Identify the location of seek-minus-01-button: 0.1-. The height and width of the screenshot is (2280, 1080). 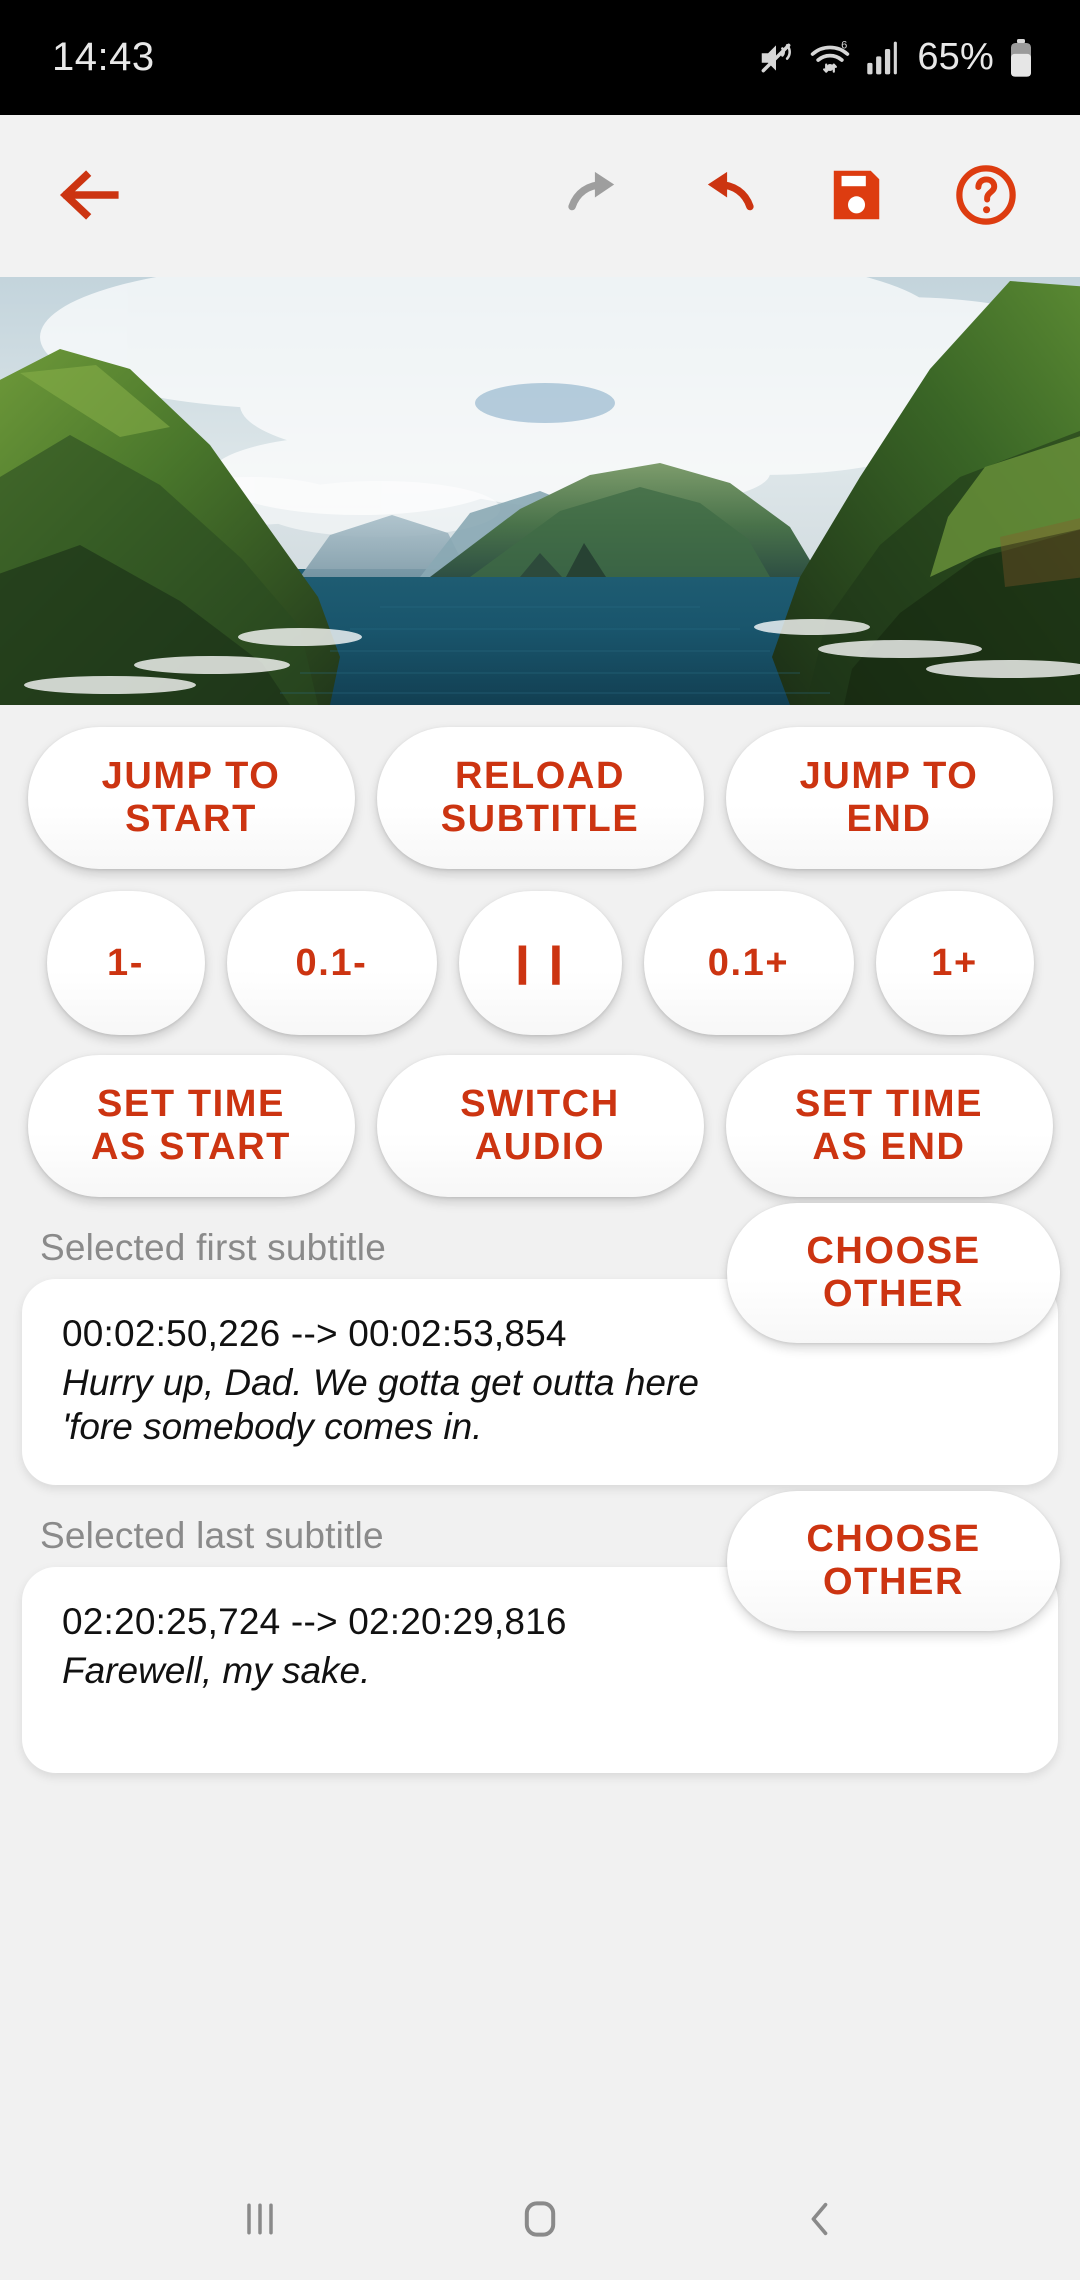
(331, 963).